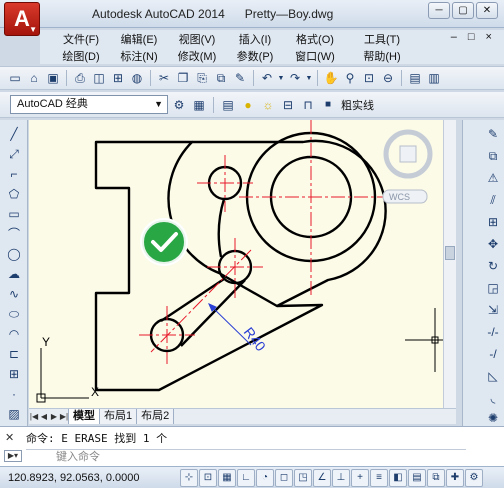 Image resolution: width=504 pixels, height=488 pixels. What do you see at coordinates (9, 437) in the screenshot?
I see `close-icon: ✕` at bounding box center [9, 437].